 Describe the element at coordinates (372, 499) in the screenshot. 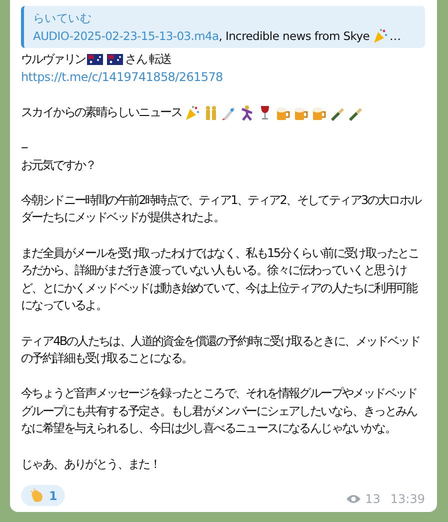

I see `view-count: 13` at that location.